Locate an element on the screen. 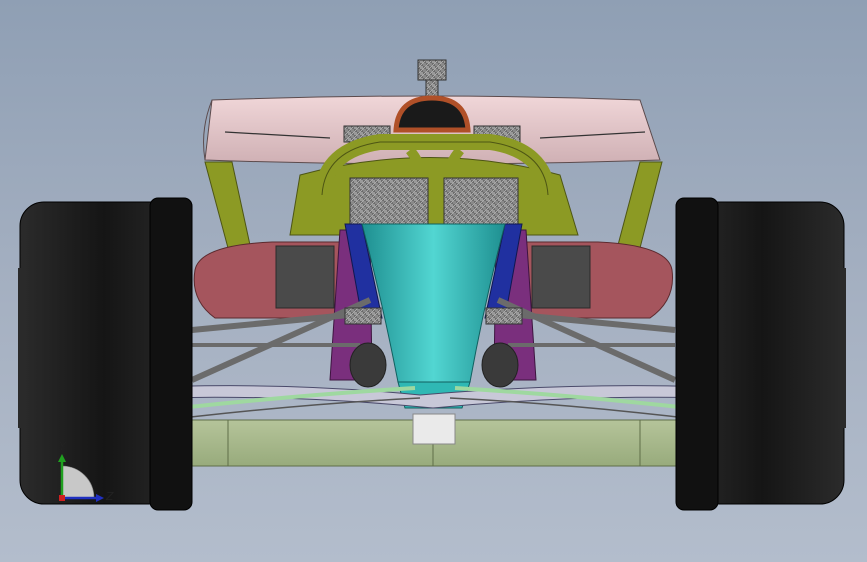 The height and width of the screenshot is (562, 867). axis-triad: Y Z is located at coordinates (88, 476).